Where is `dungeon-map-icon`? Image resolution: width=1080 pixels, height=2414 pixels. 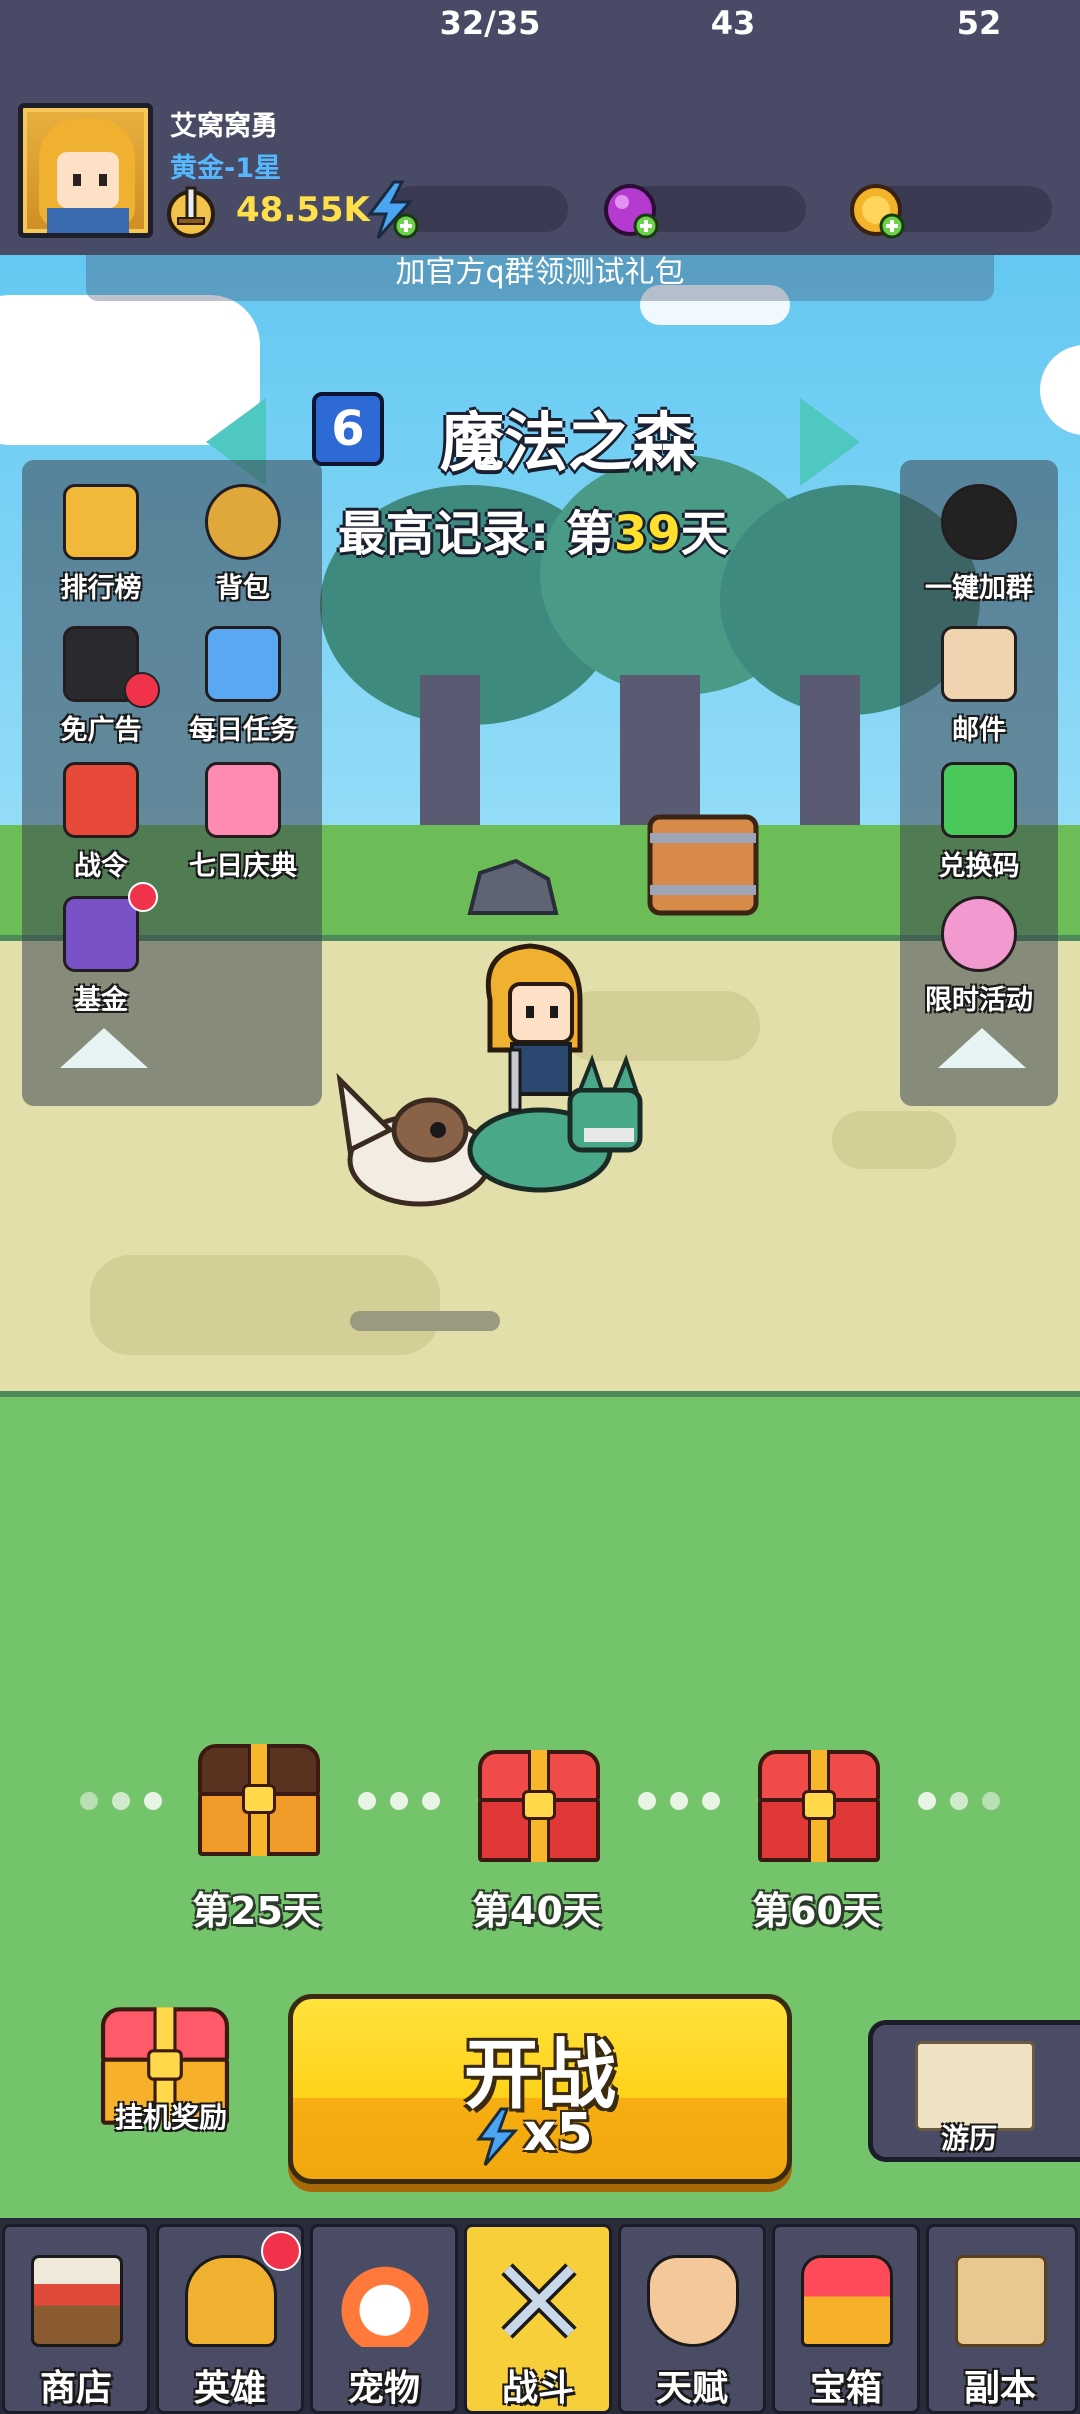 dungeon-map-icon is located at coordinates (1001, 2301).